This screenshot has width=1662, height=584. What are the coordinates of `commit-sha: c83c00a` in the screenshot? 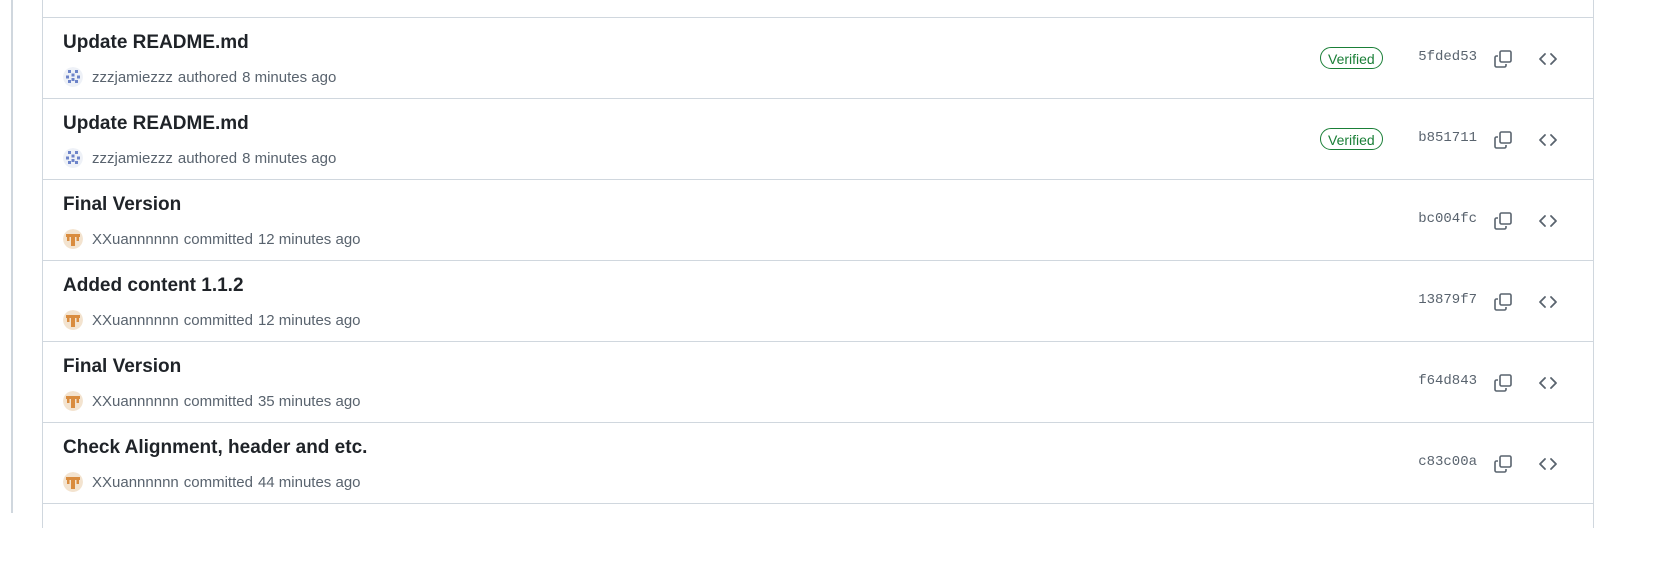 It's located at (1447, 462).